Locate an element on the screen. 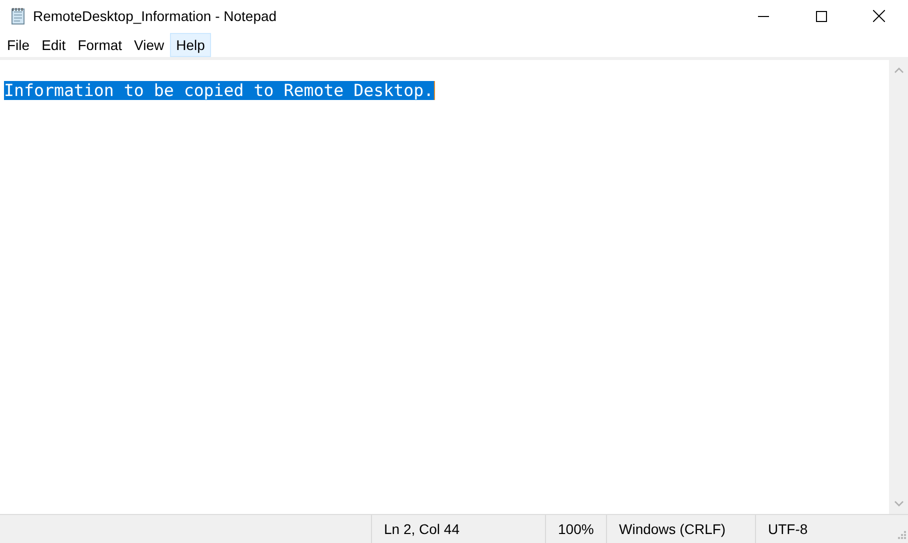 This screenshot has width=908, height=543. window-title: RemoteDesktop_Information - Notepad is located at coordinates (155, 16).